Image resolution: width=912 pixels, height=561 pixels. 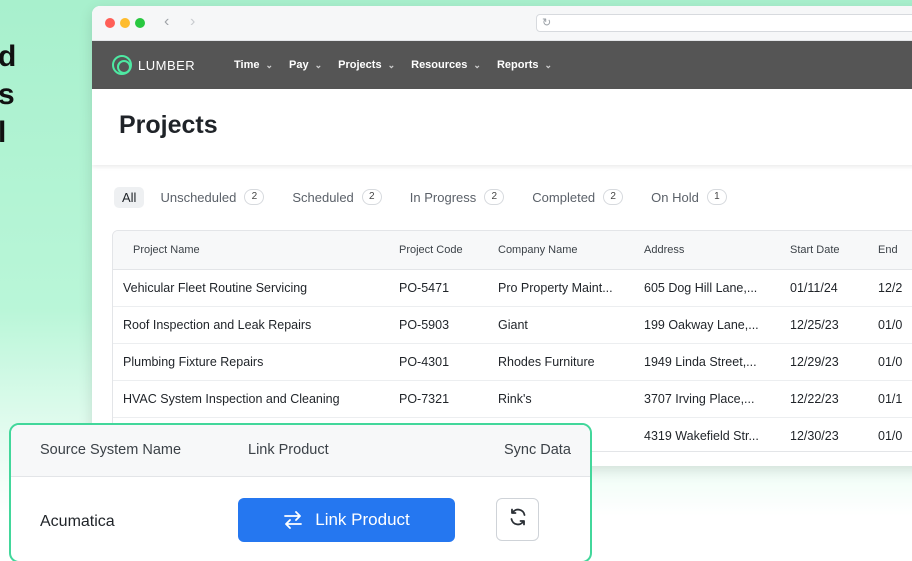 I want to click on source-system-value: Acumatica, so click(x=77, y=521).